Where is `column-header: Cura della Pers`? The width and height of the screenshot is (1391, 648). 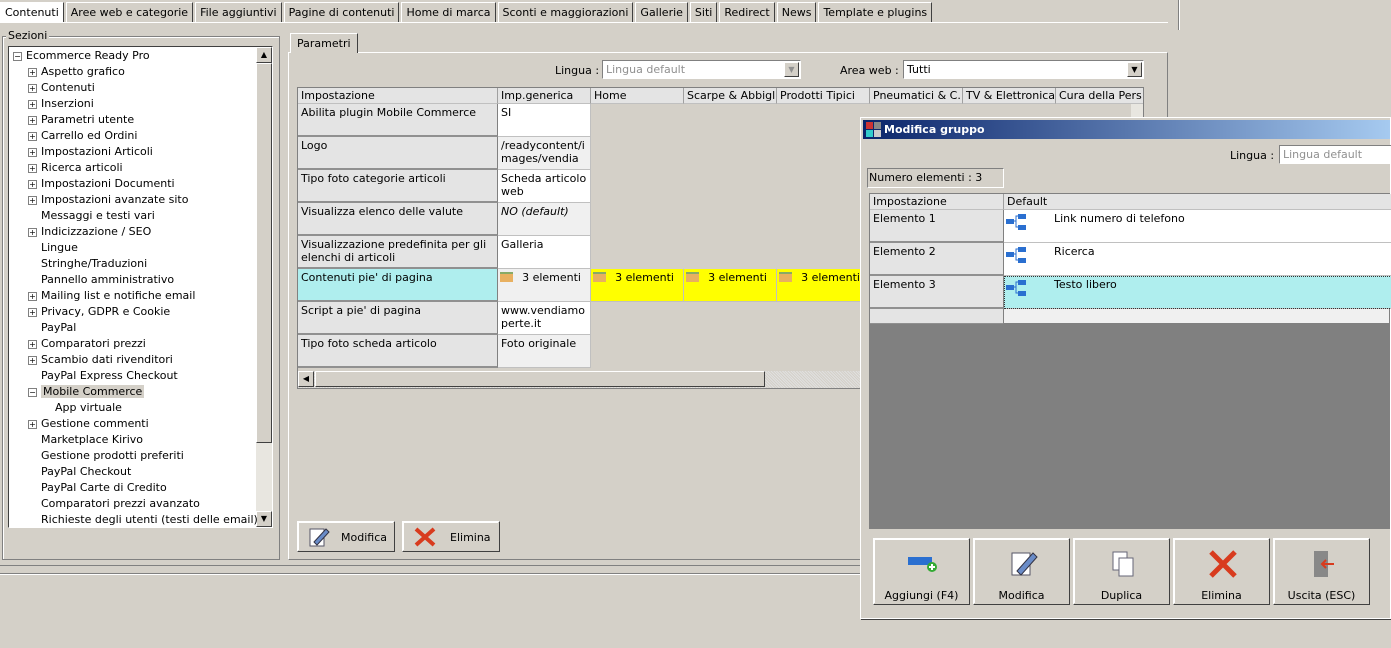 column-header: Cura della Pers is located at coordinates (1099, 96).